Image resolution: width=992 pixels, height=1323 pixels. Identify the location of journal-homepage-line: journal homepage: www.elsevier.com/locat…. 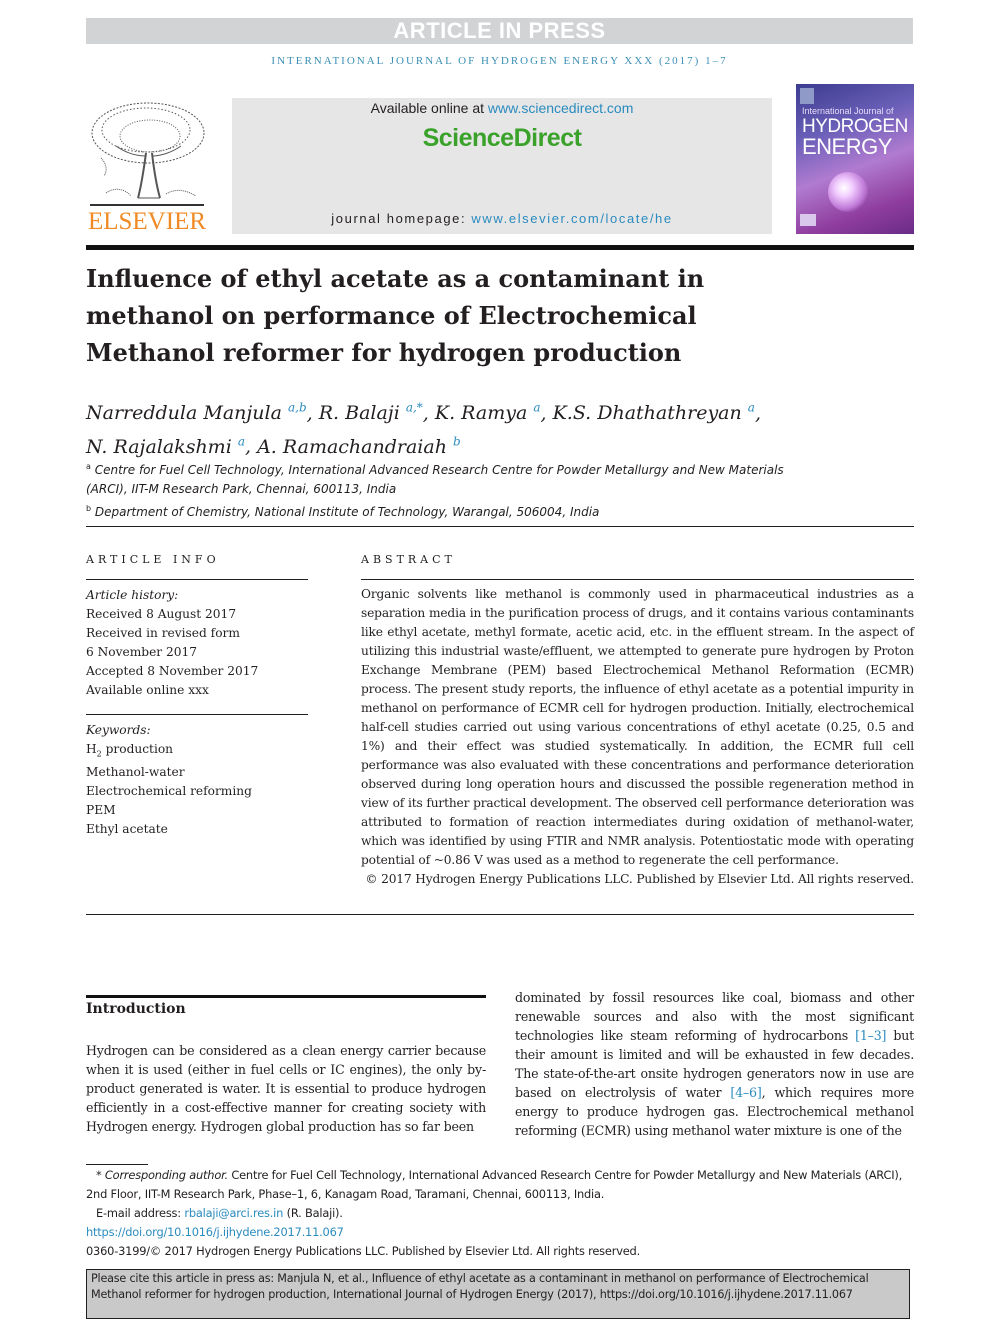
(502, 218).